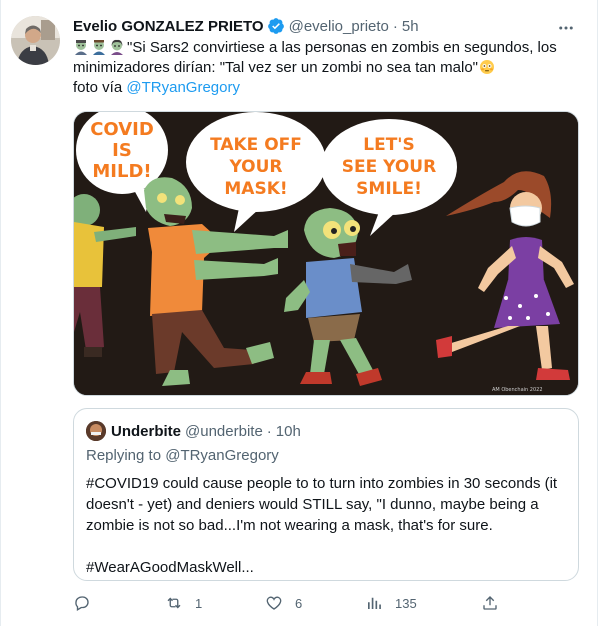 This screenshot has width=598, height=626. Describe the element at coordinates (275, 26) in the screenshot. I see `verified-badge-icon` at that location.